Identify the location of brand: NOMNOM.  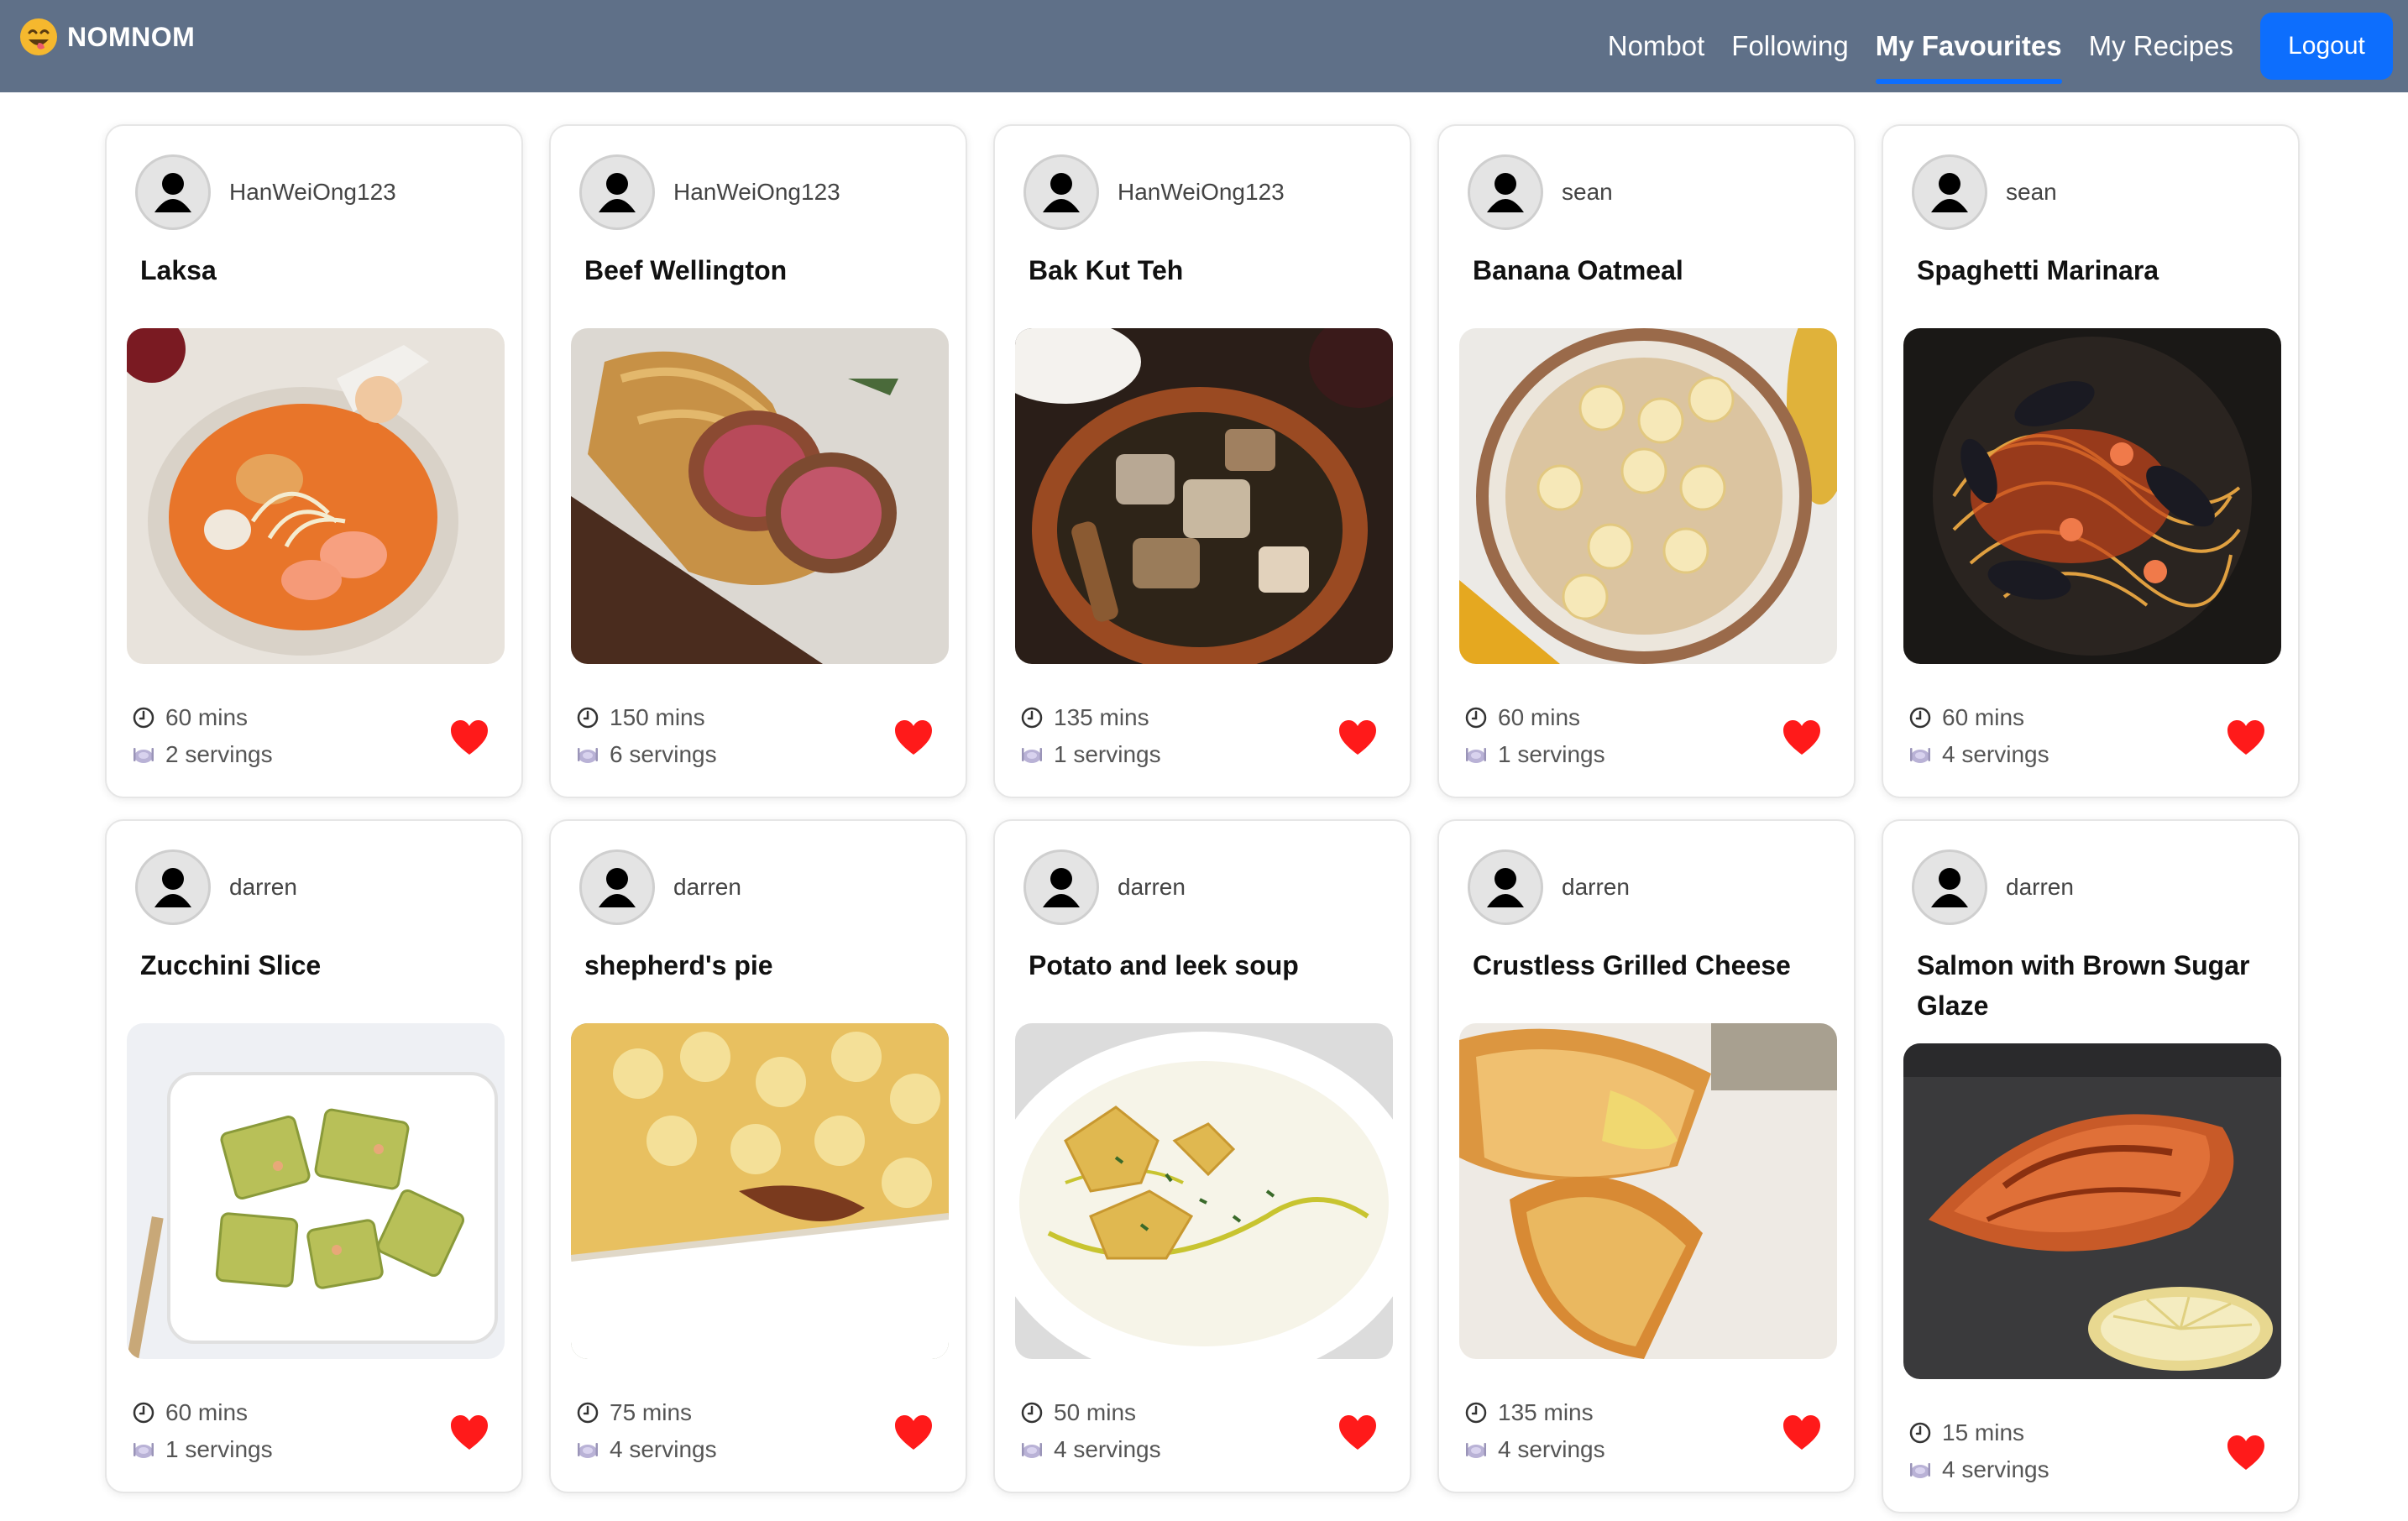
(106, 37).